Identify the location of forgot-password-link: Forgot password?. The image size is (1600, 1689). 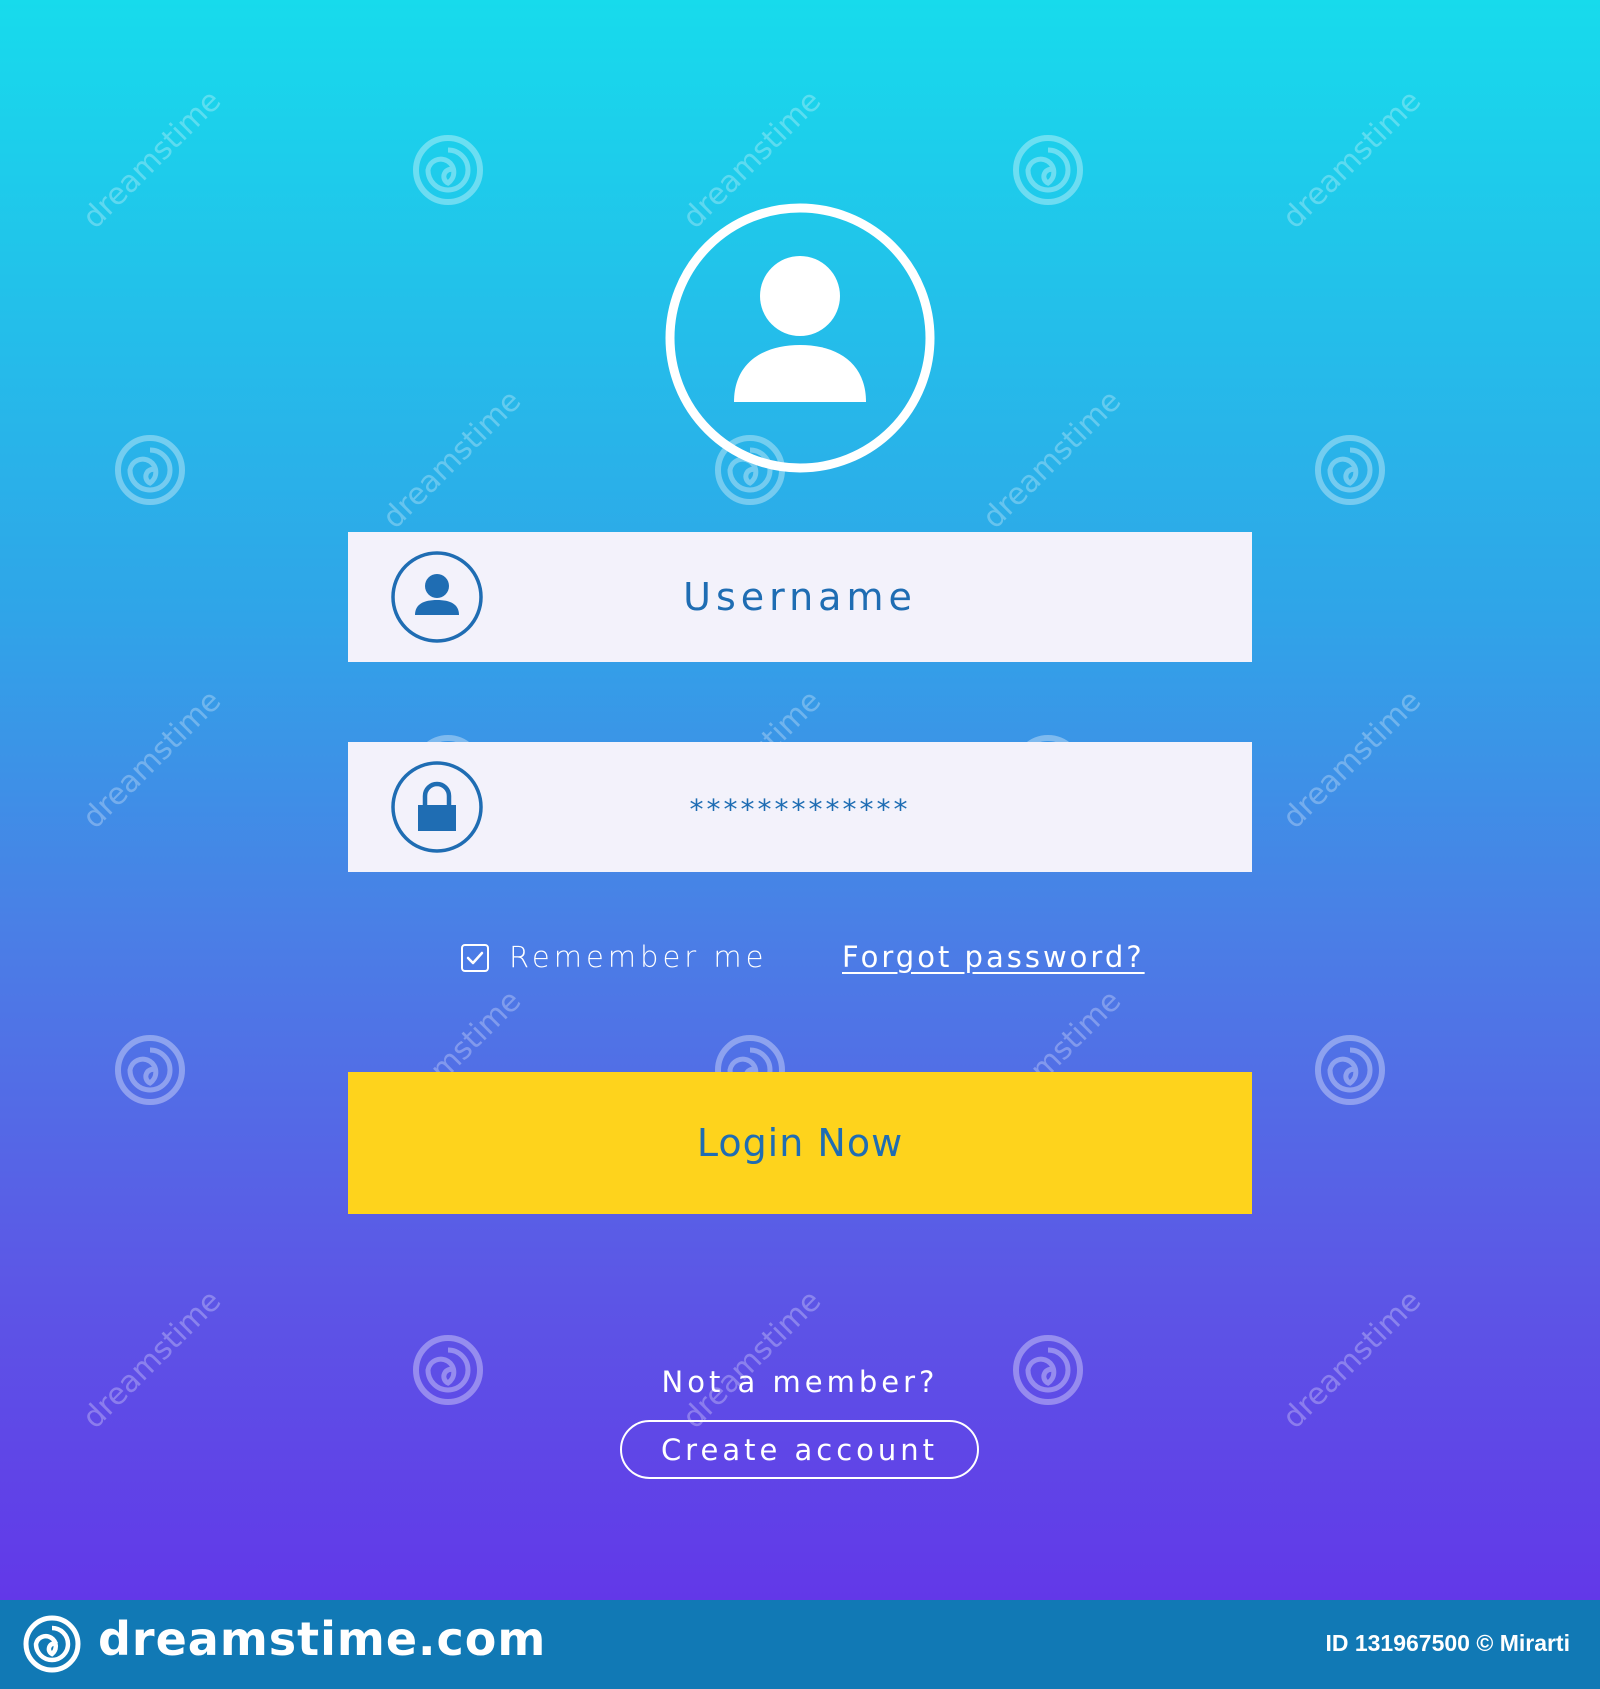
(993, 957).